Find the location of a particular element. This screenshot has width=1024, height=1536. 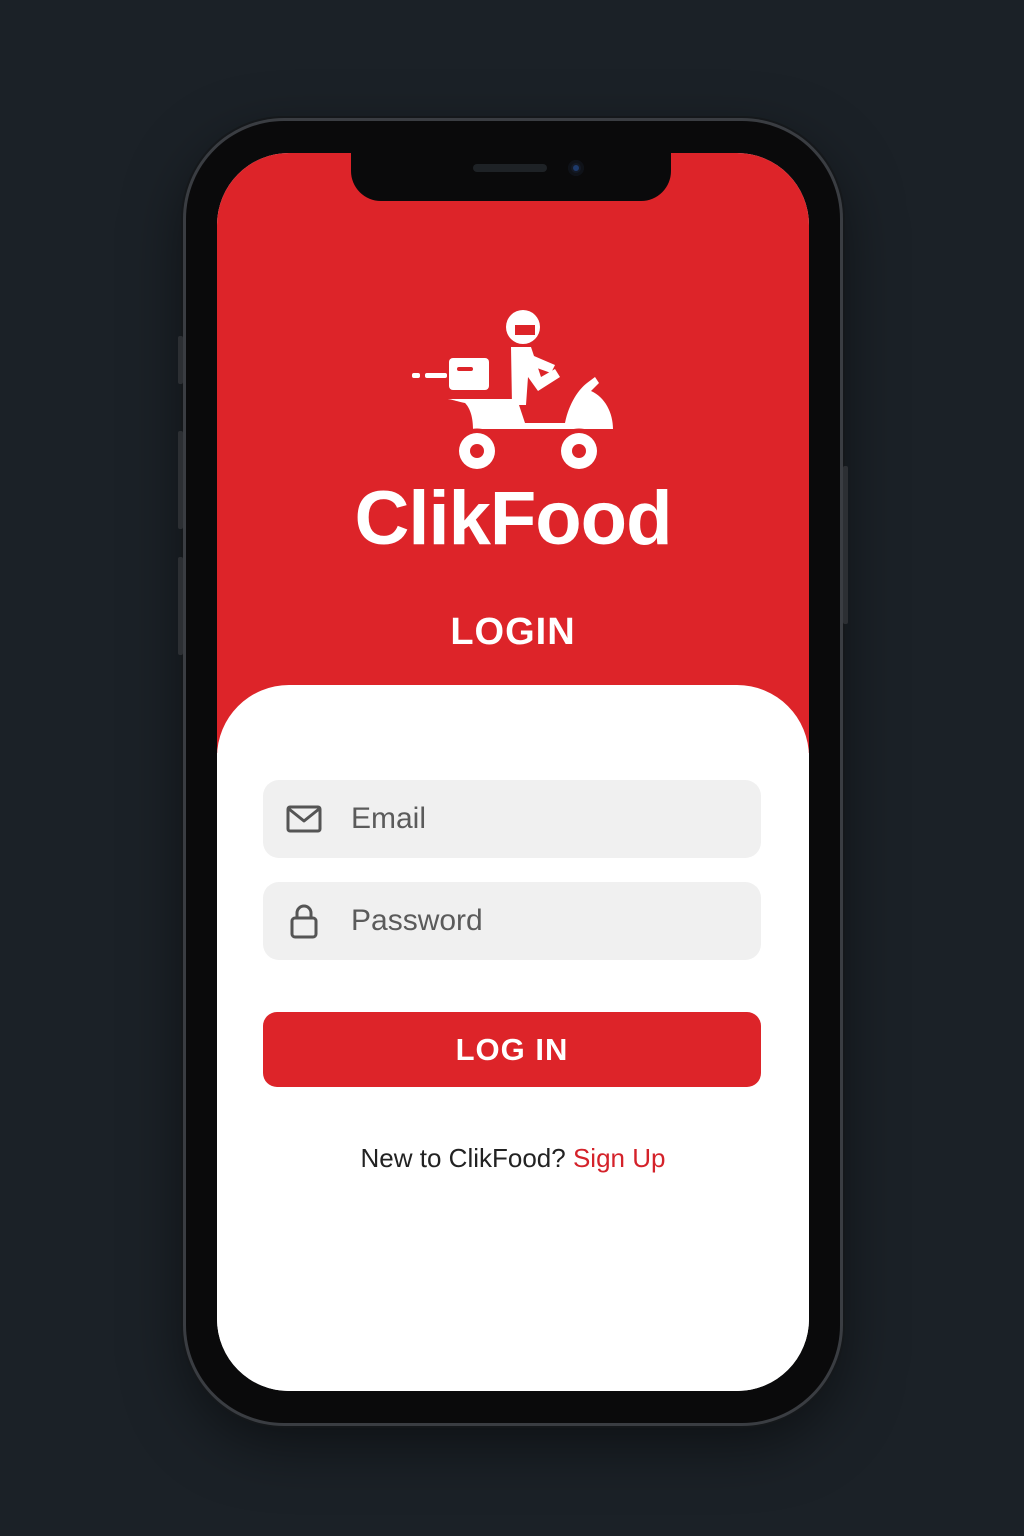

signup-prompt: New to ClikFood? is located at coordinates (463, 1158).